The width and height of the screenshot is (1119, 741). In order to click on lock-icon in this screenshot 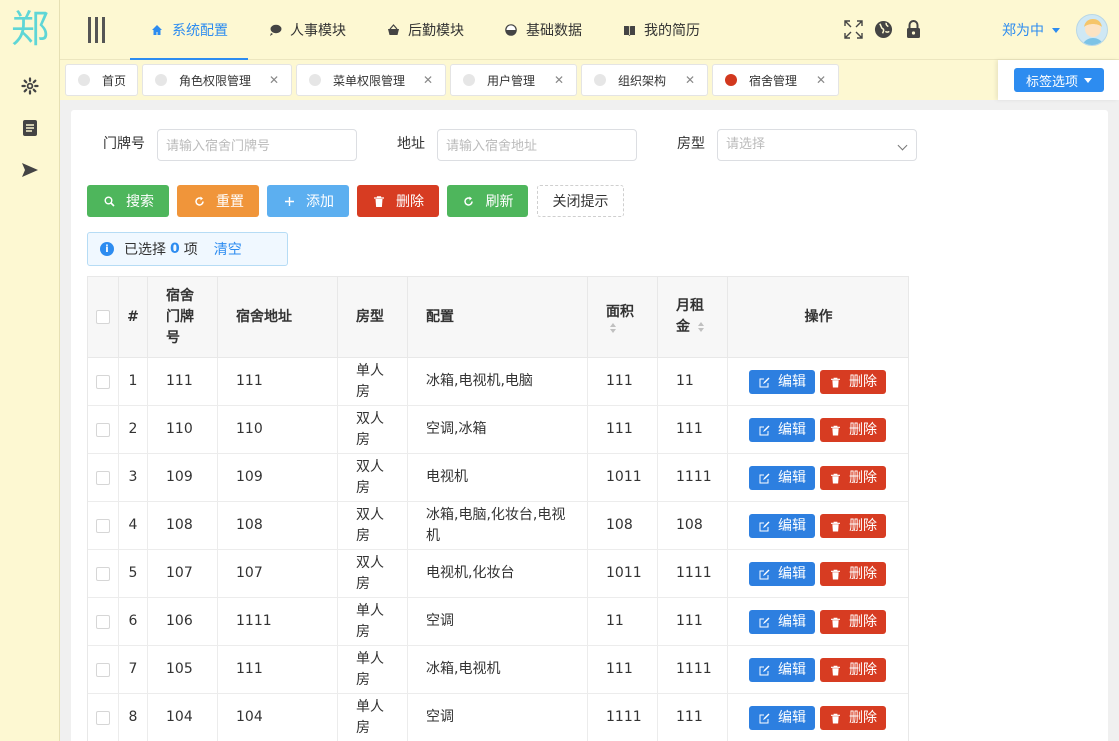, I will do `click(913, 29)`.